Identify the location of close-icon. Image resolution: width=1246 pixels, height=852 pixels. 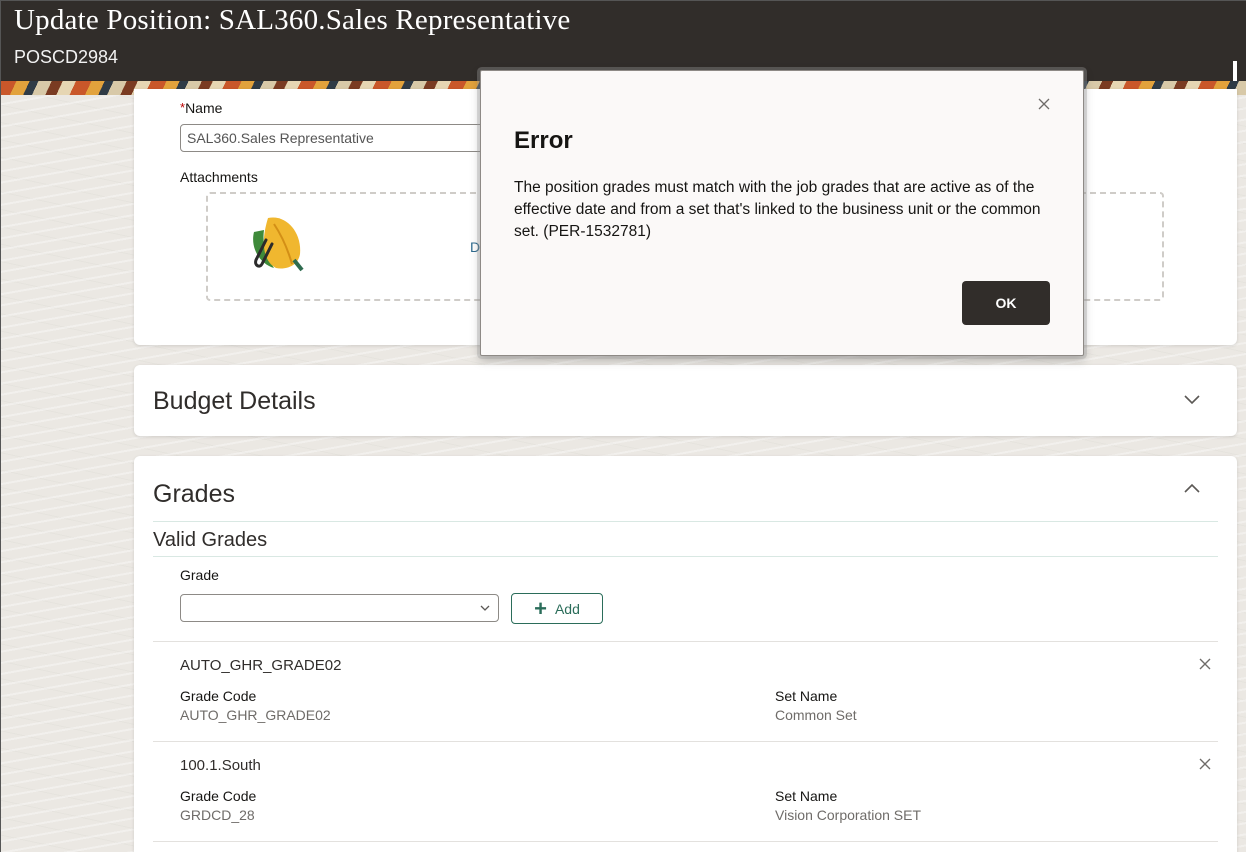
(1044, 104).